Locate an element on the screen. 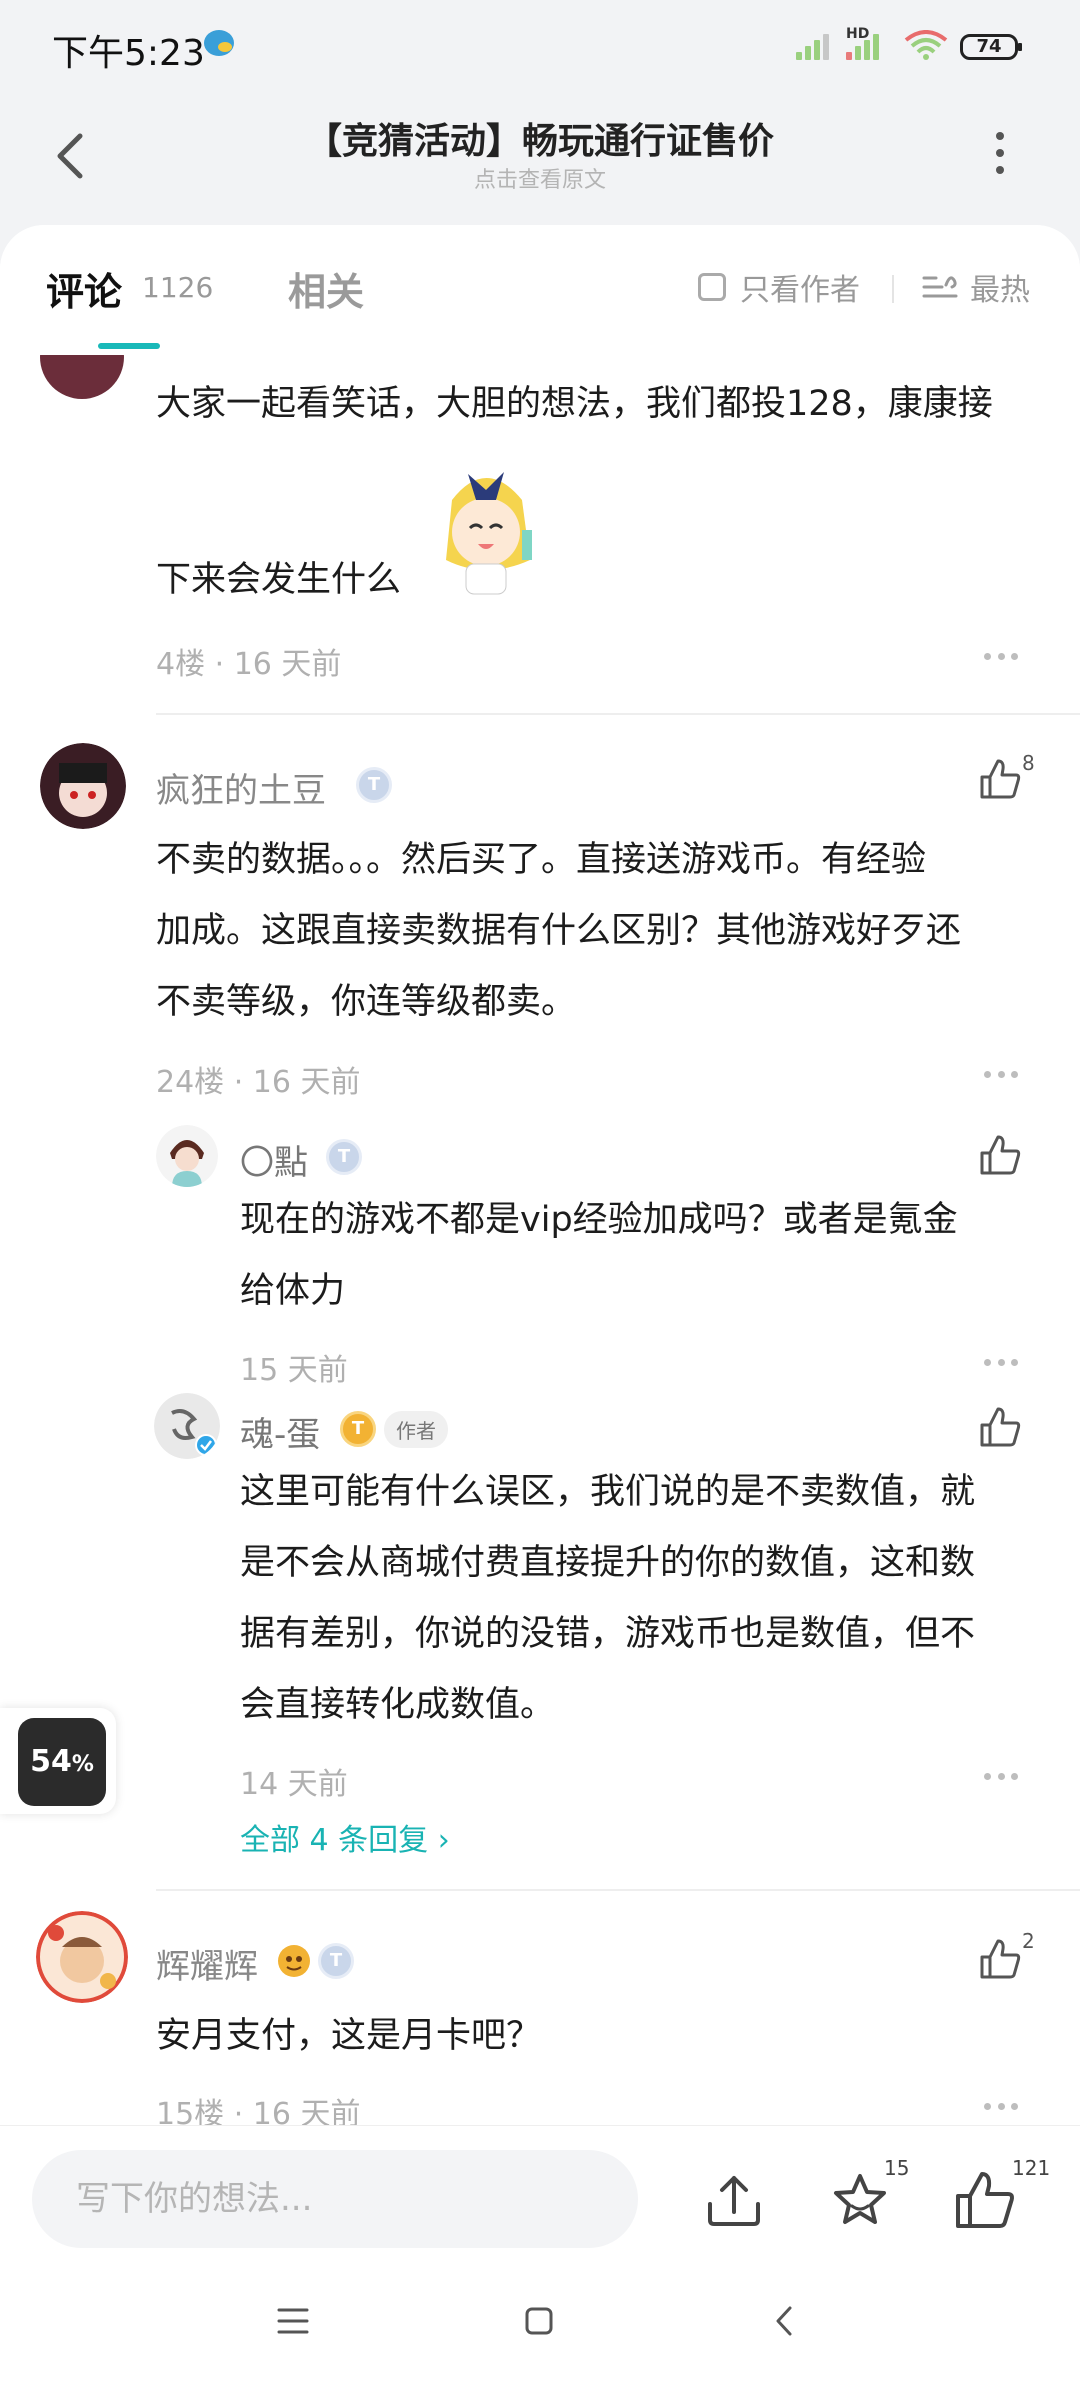 Image resolution: width=1080 pixels, height=2400 pixels. page-title: 【竞猜活动】畅玩通行证售价 is located at coordinates (540, 138).